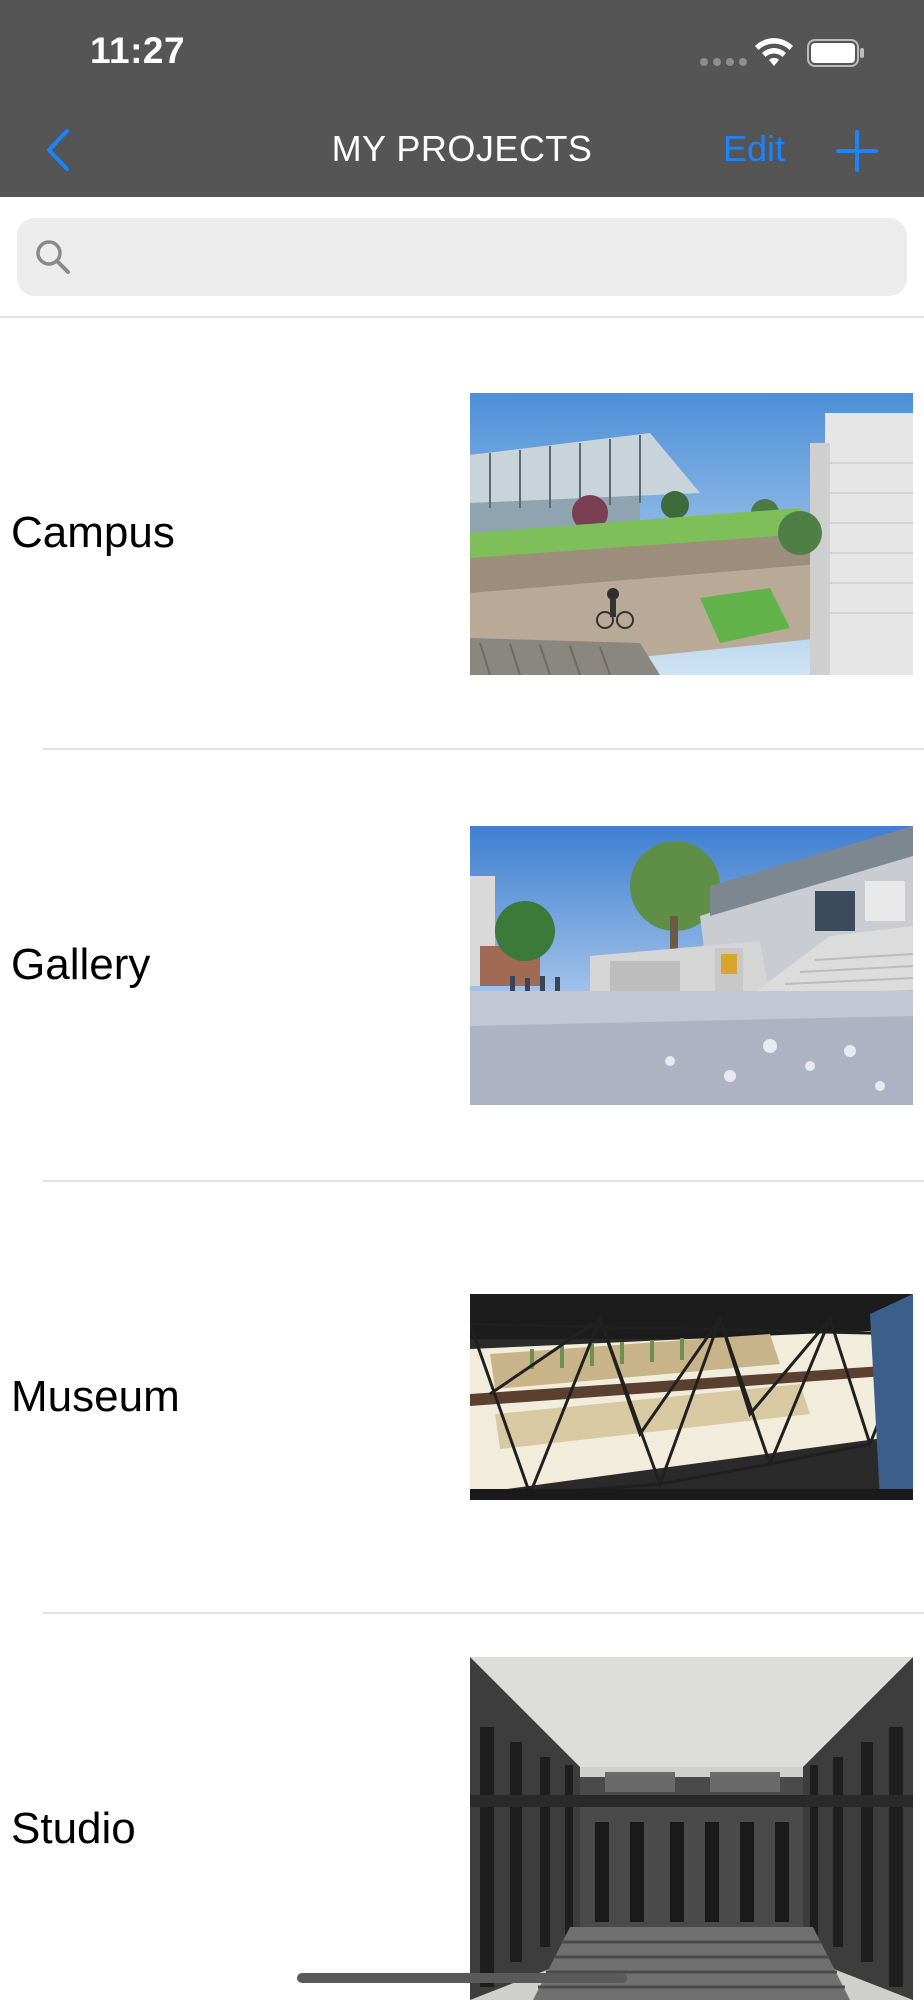 Image resolution: width=924 pixels, height=2000 pixels. I want to click on battery-icon, so click(835, 53).